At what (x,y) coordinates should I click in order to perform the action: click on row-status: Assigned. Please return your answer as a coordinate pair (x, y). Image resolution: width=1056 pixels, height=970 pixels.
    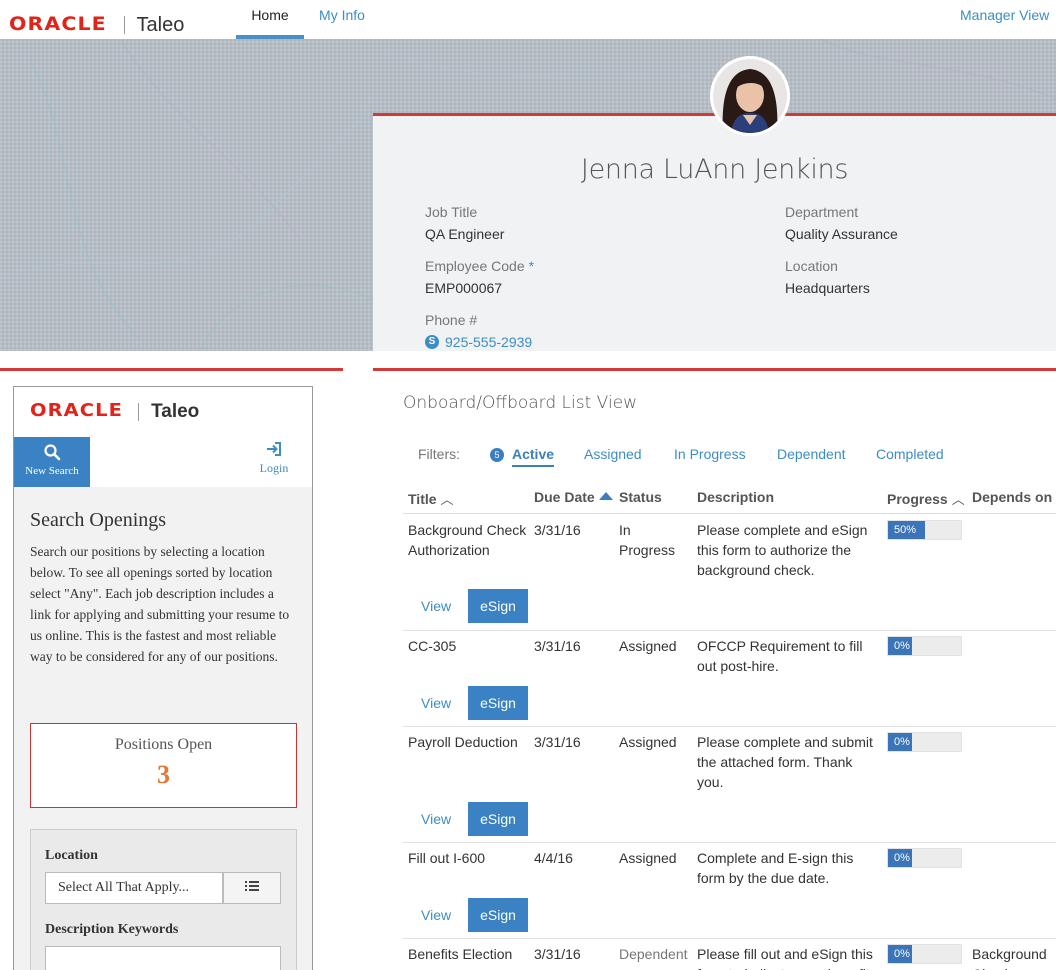
    Looking at the image, I should click on (648, 742).